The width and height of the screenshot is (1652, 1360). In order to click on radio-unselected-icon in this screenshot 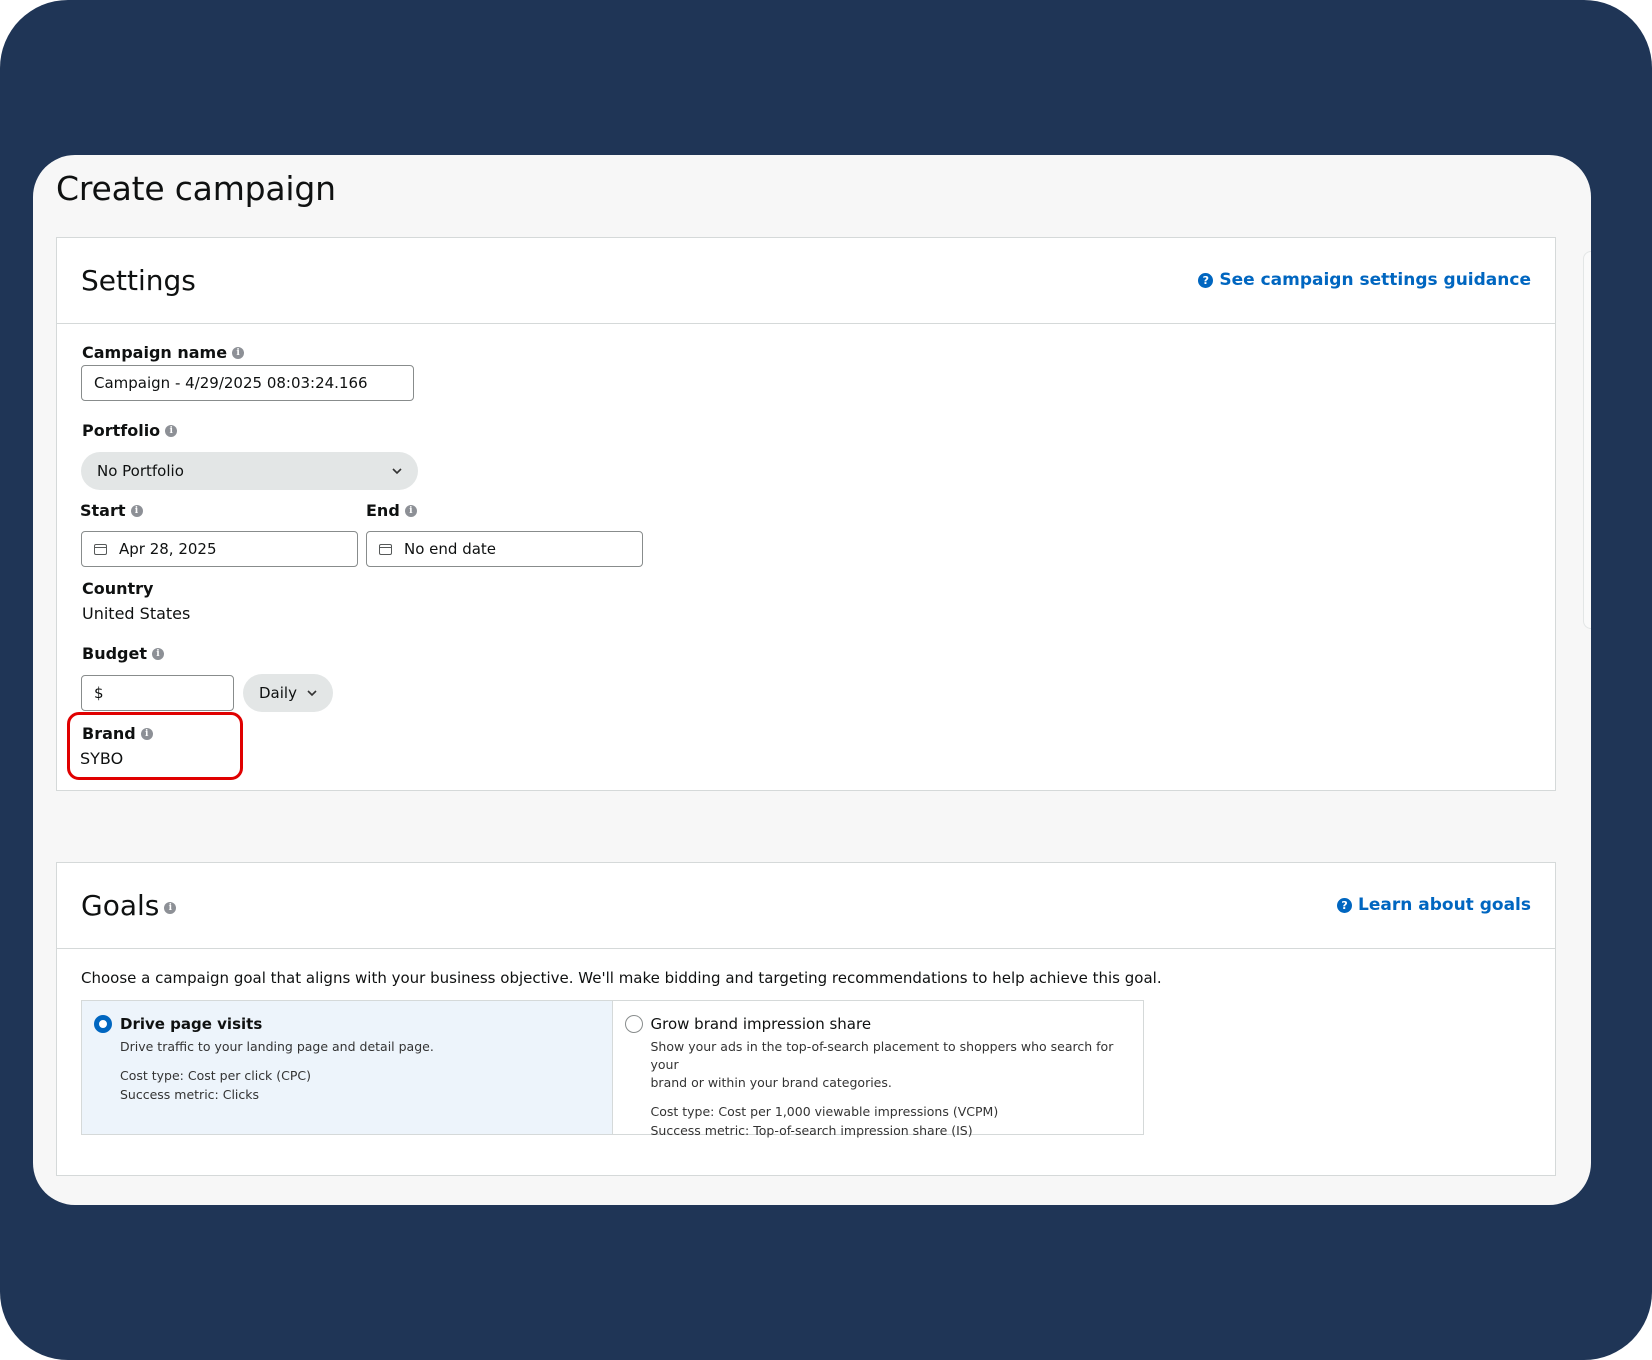, I will do `click(633, 1024)`.